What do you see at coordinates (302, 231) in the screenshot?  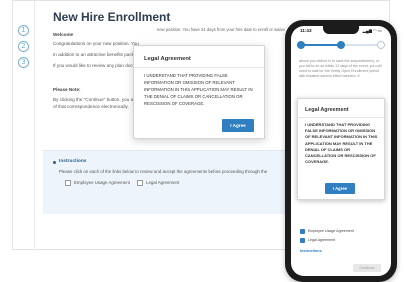 I see `phone-employee-usage-checkbox` at bounding box center [302, 231].